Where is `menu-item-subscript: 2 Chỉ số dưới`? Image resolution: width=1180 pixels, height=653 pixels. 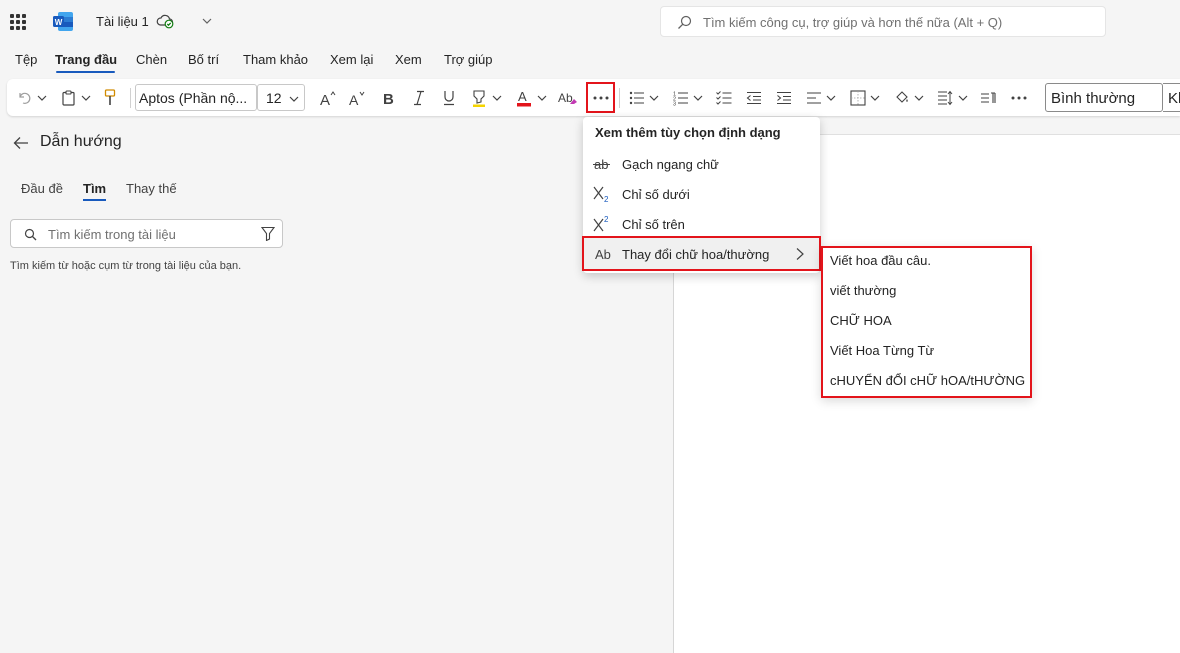
menu-item-subscript: 2 Chỉ số dưới is located at coordinates (701, 194).